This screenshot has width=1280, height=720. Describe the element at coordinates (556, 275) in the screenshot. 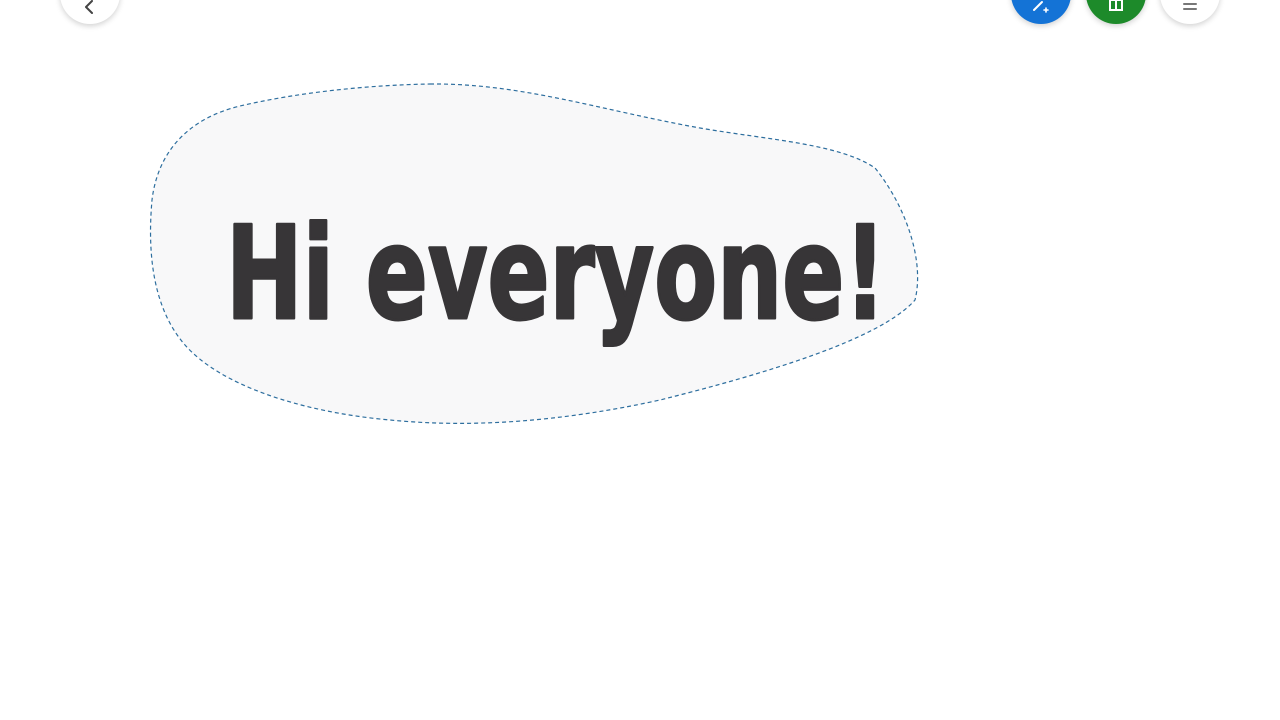

I see `handwritten-ink: Hi everyone!` at that location.